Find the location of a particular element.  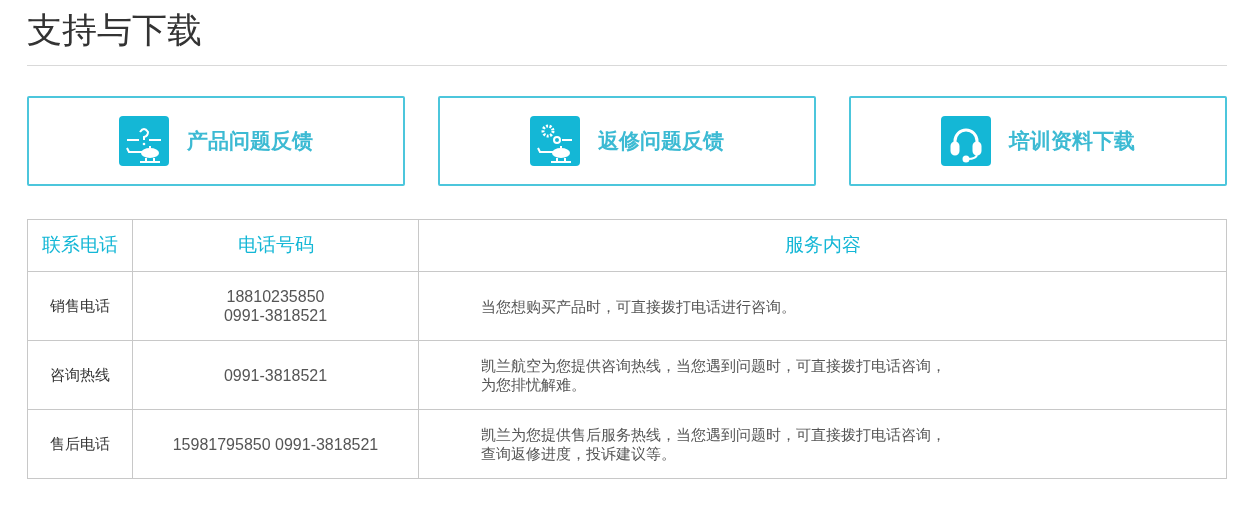

column-header: 电话号码 is located at coordinates (275, 245).